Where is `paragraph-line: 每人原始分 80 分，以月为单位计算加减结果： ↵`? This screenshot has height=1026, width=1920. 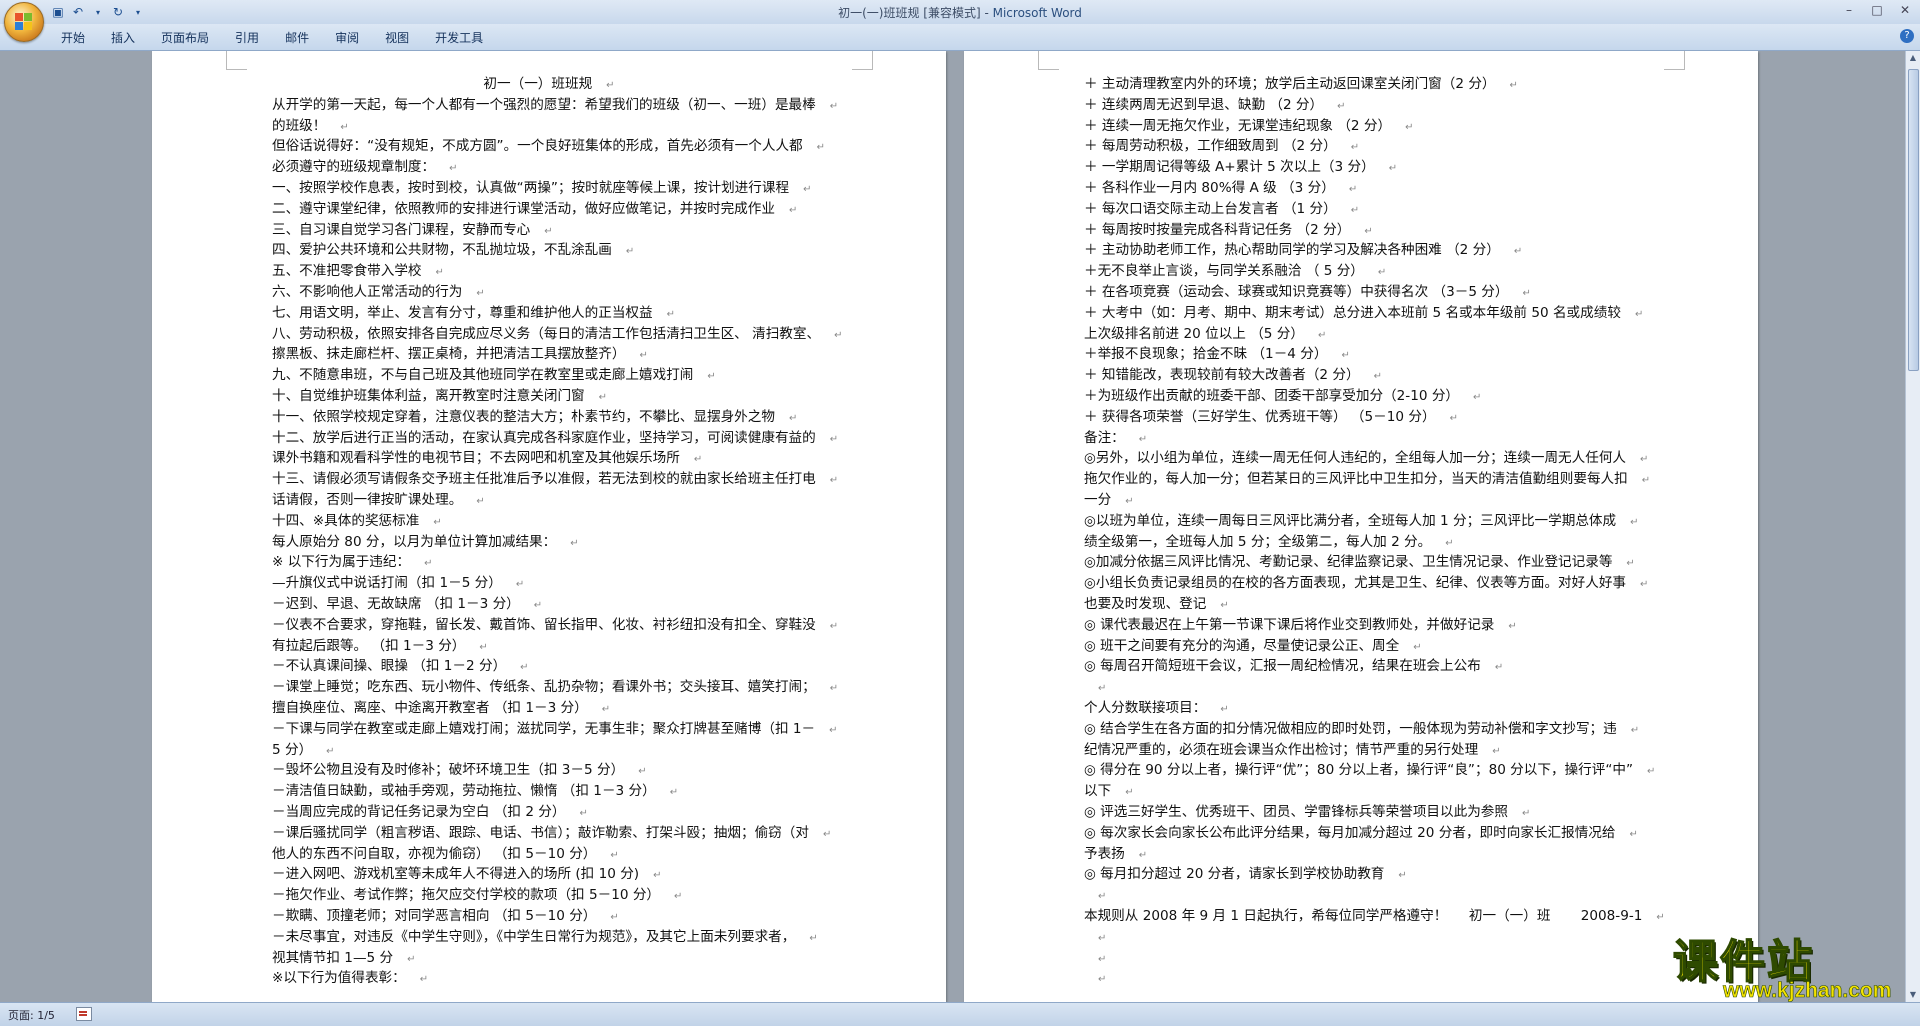
paragraph-line: 每人原始分 80 分，以月为单位计算加减结果： ↵ is located at coordinates (425, 542).